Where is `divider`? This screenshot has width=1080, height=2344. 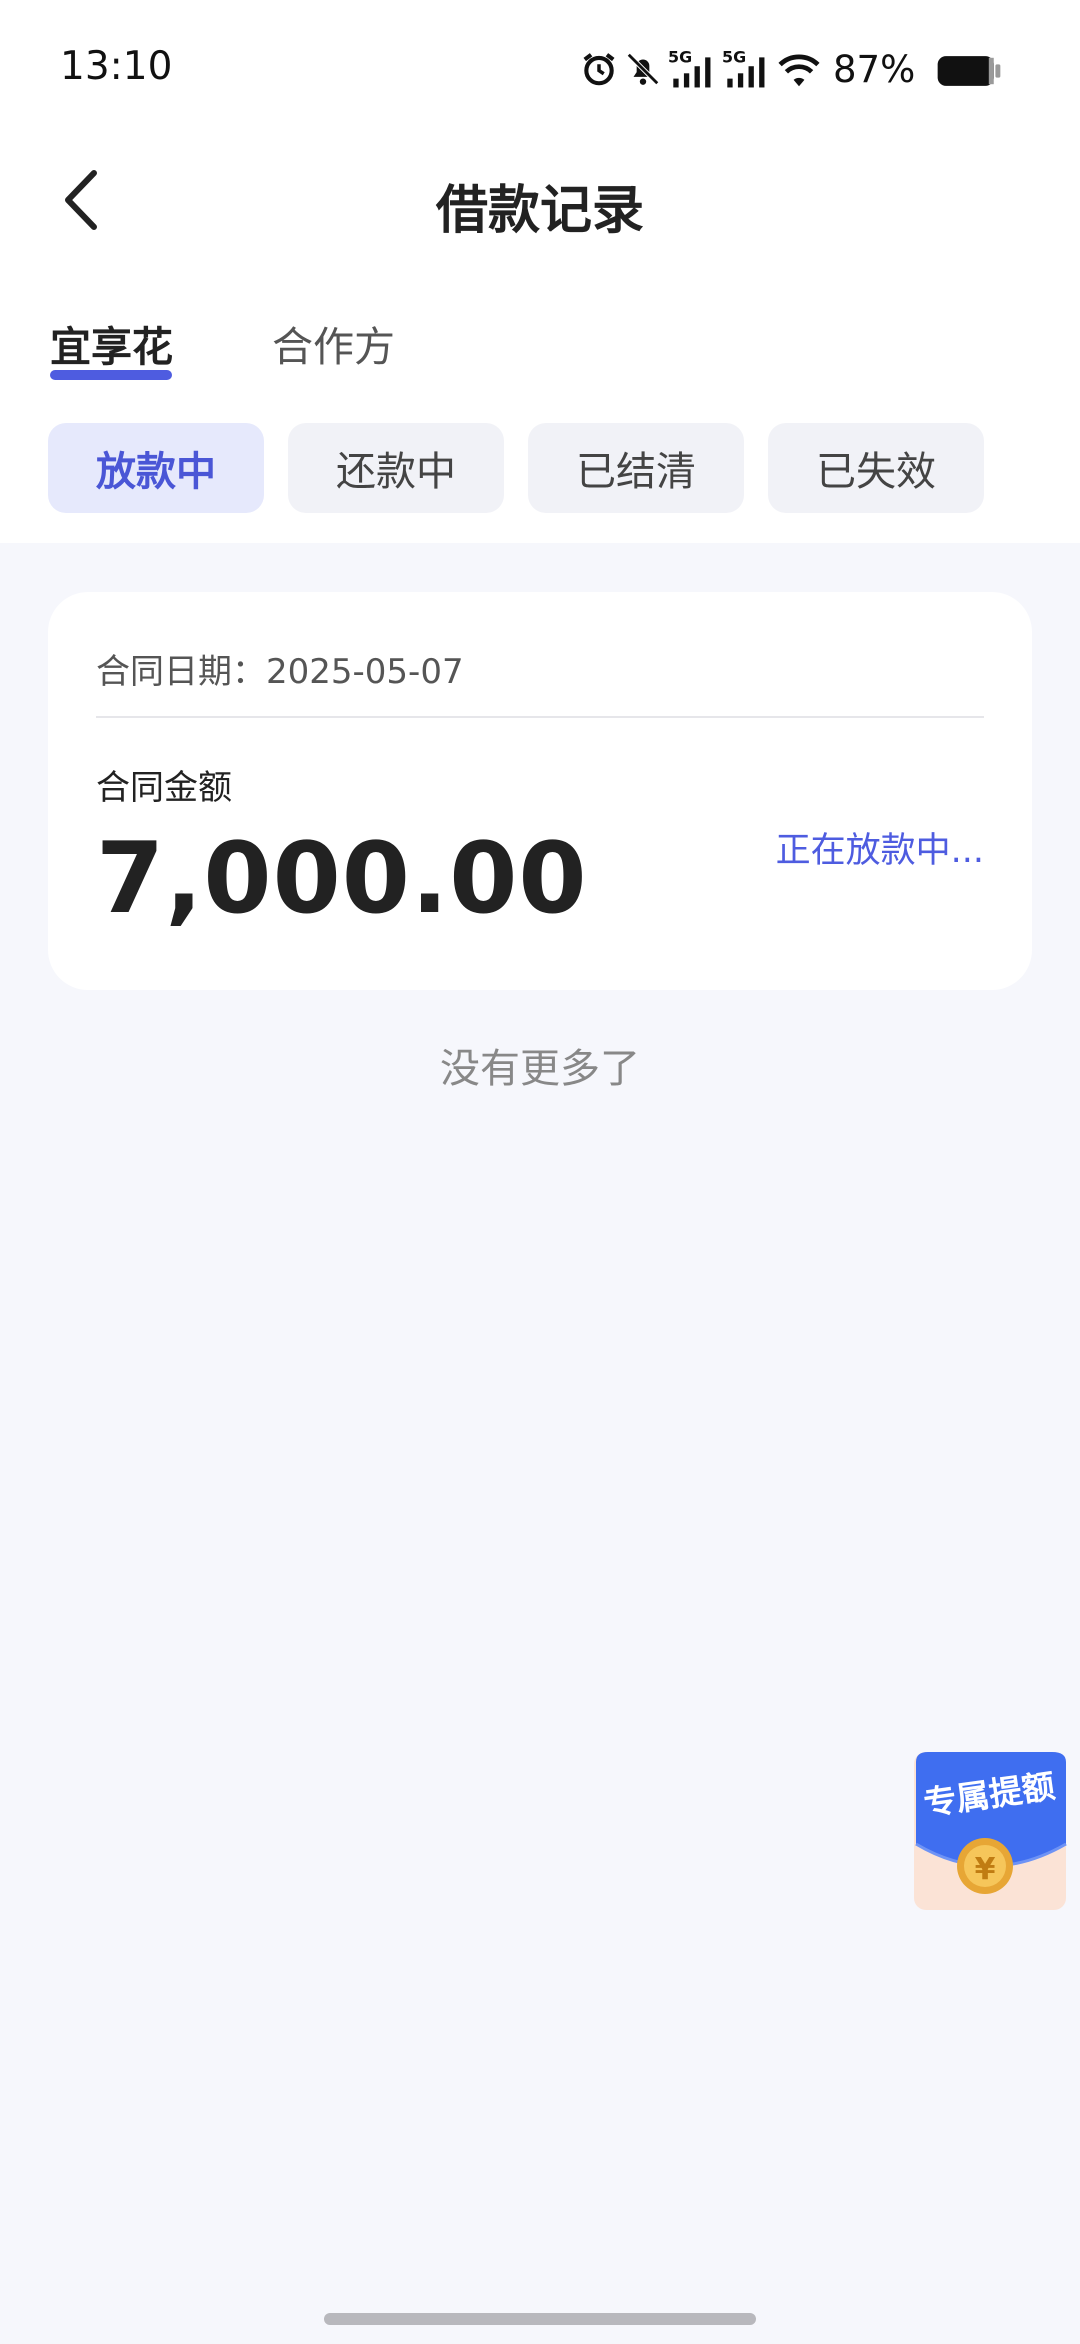
divider is located at coordinates (540, 717).